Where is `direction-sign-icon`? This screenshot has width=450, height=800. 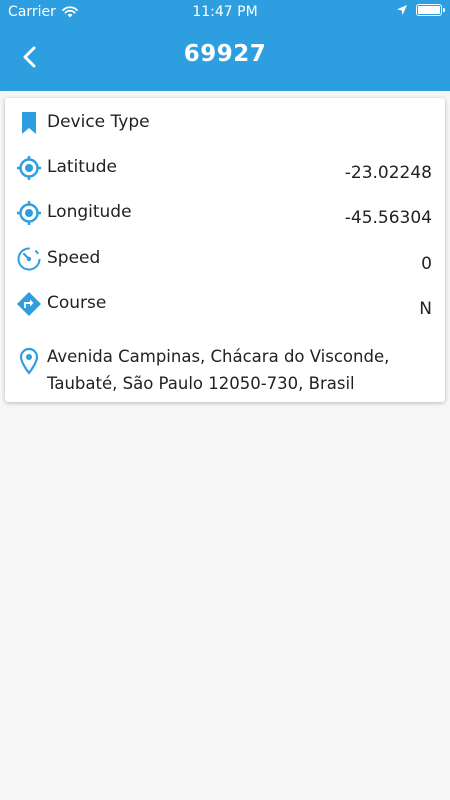 direction-sign-icon is located at coordinates (29, 304).